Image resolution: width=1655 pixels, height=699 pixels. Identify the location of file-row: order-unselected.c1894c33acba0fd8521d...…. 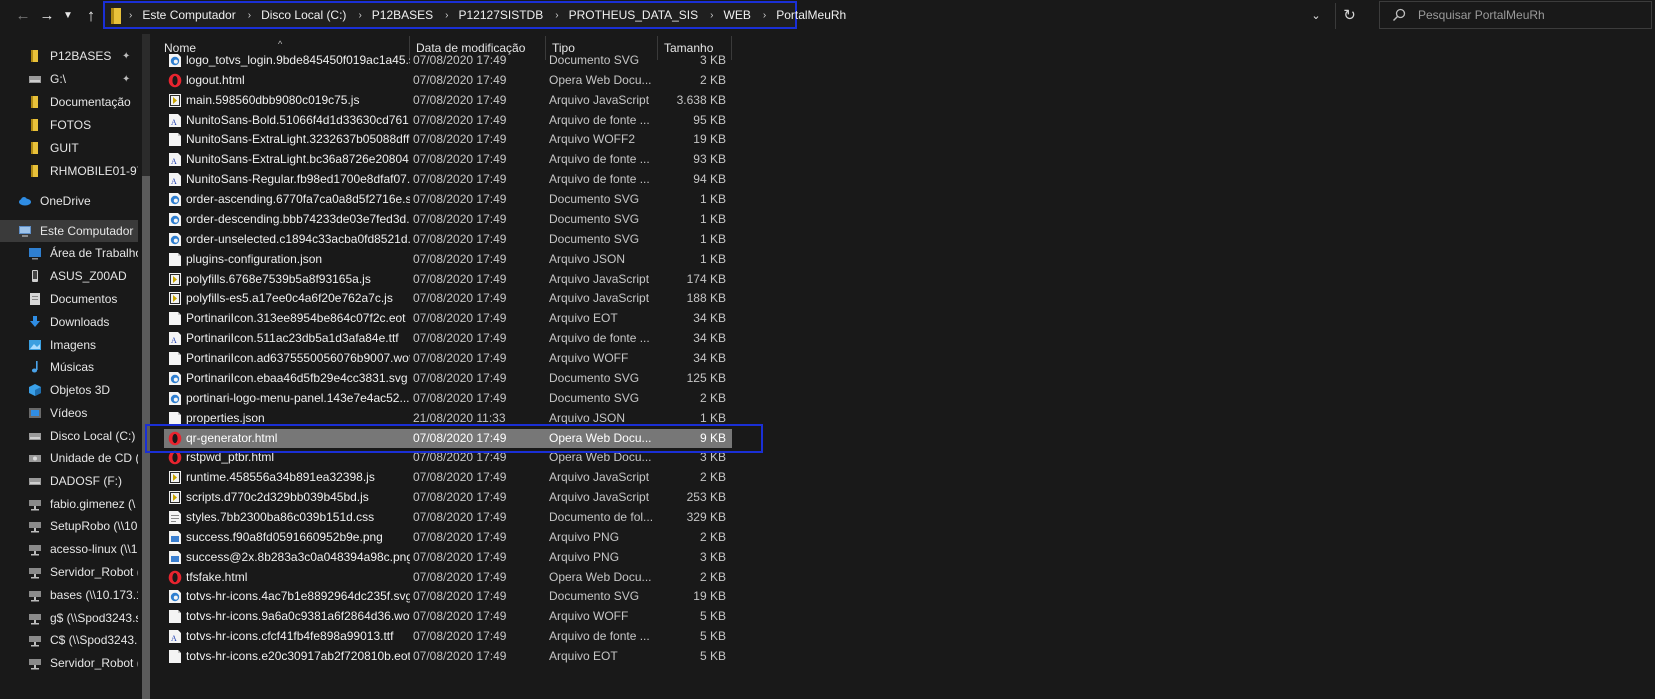
(448, 239).